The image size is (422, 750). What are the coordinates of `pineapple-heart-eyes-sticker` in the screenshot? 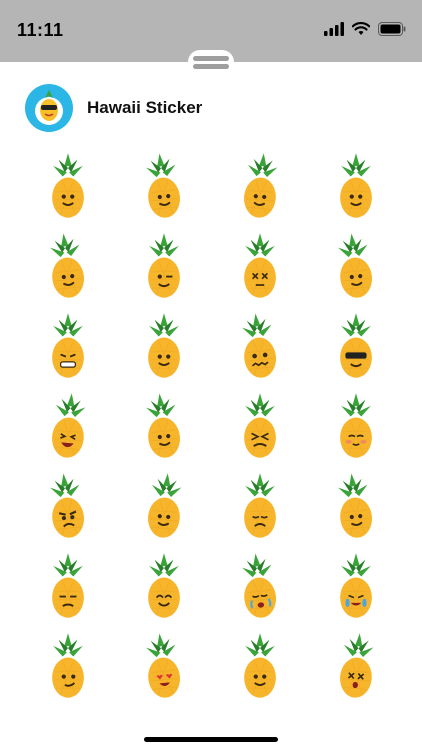 It's located at (164, 666).